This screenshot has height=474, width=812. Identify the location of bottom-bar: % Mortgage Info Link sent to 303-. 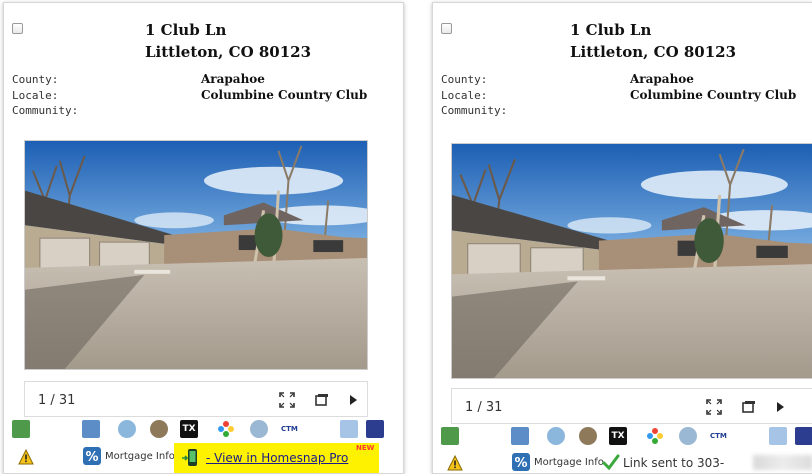
(622, 461).